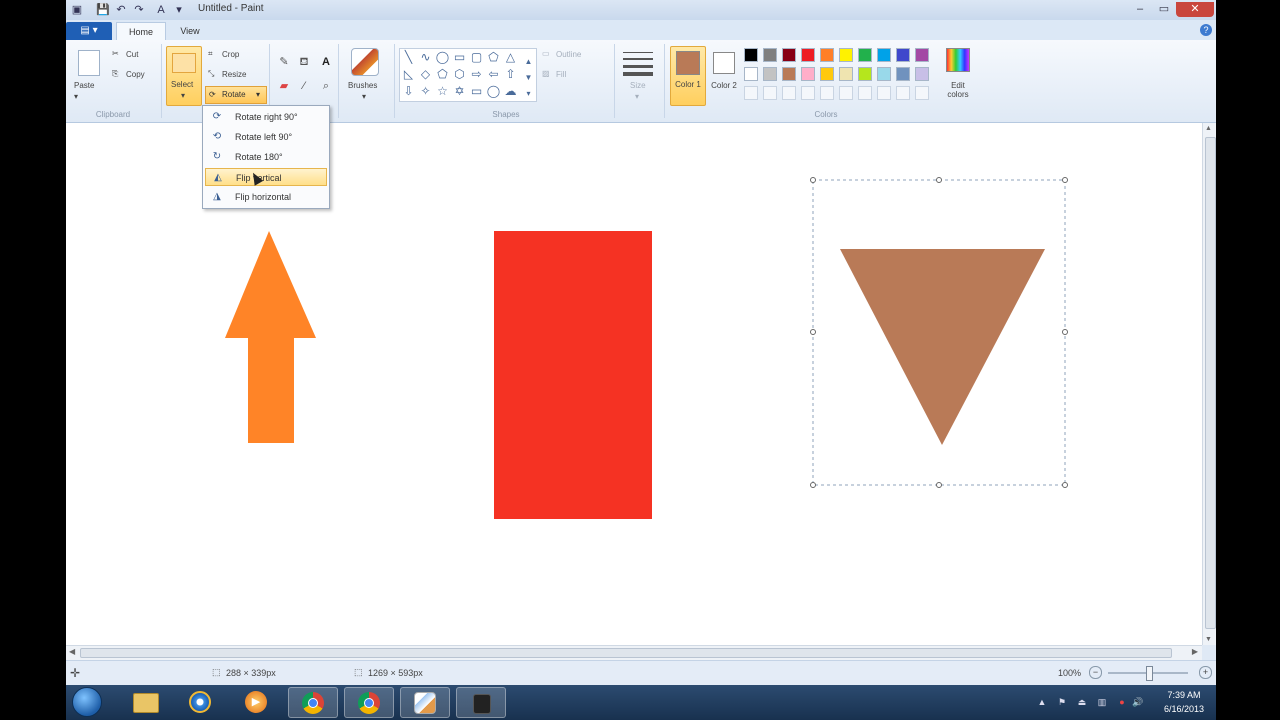  What do you see at coordinates (135, 74) in the screenshot?
I see `copy-button: Copy` at bounding box center [135, 74].